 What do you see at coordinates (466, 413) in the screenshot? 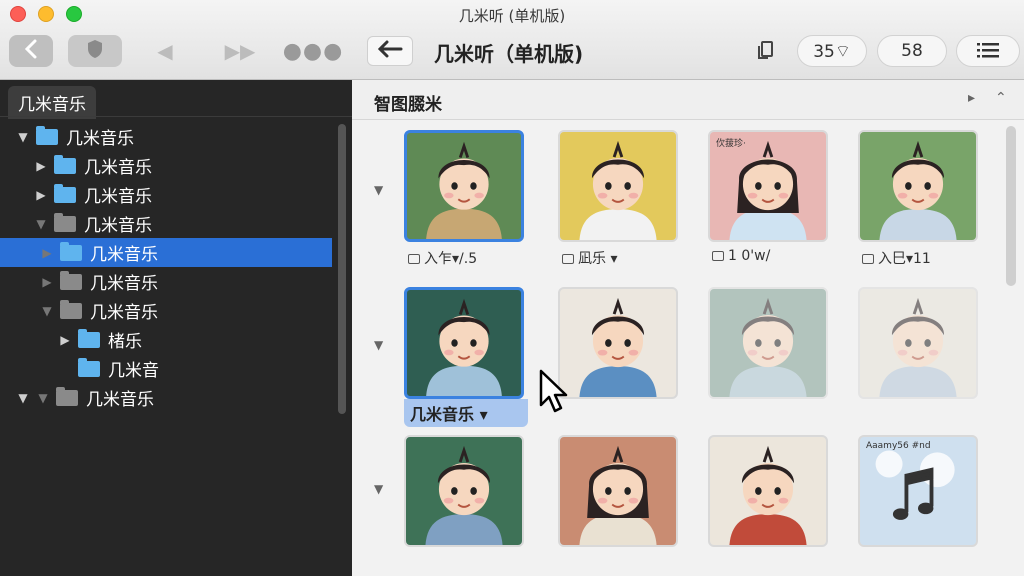
I see `album-caption: 几米音乐 ▾` at bounding box center [466, 413].